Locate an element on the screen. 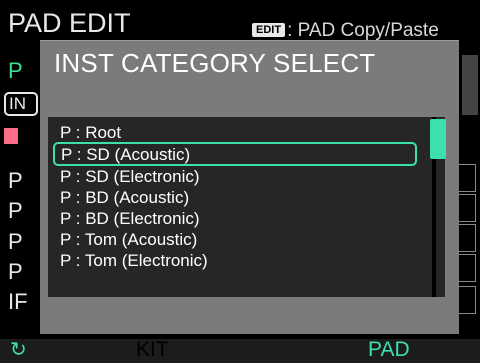 This screenshot has width=480, height=363. copy-paste-hint-text: : PAD Copy/Paste is located at coordinates (363, 30).